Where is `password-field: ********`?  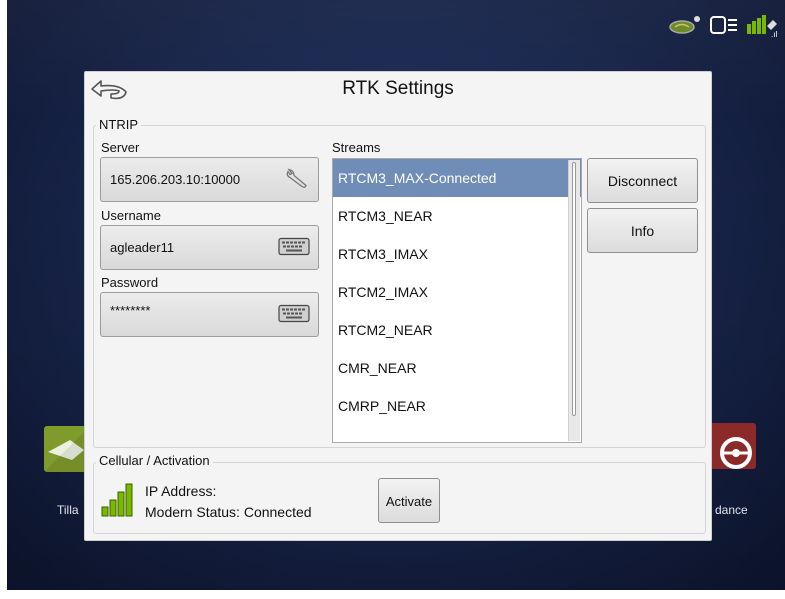
password-field: ******** is located at coordinates (209, 314).